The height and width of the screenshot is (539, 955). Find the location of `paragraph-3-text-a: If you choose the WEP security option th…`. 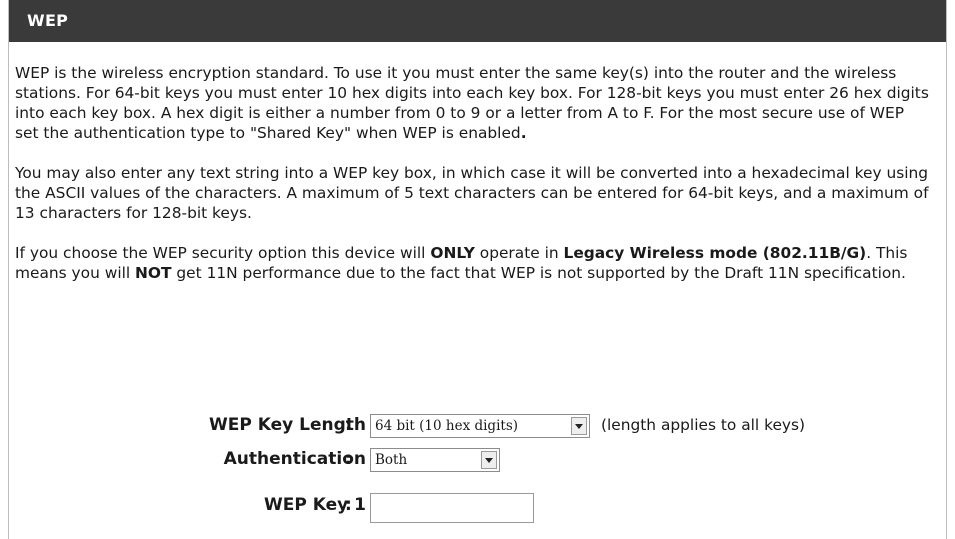

paragraph-3-text-a: If you choose the WEP security option th… is located at coordinates (223, 253).